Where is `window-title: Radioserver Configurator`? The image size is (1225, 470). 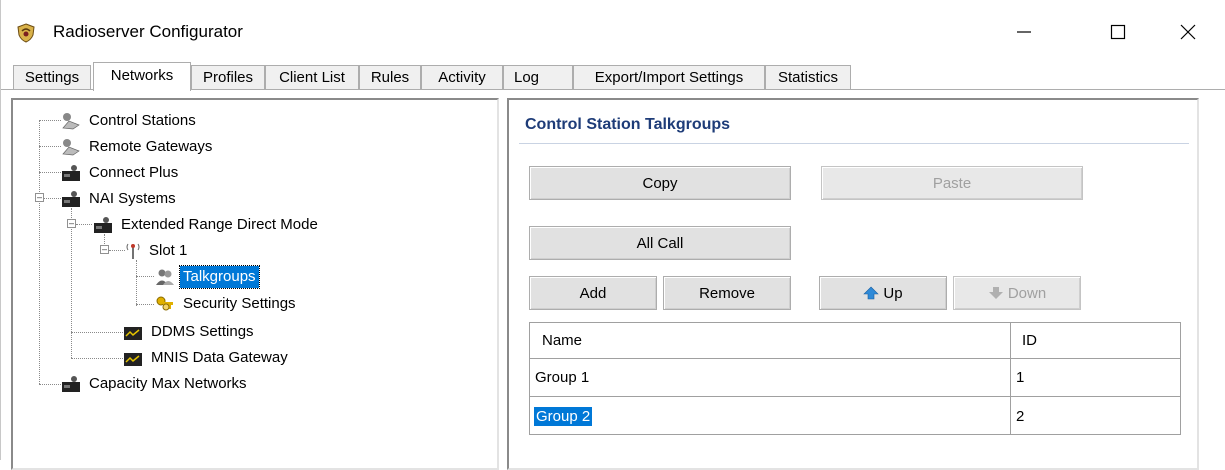 window-title: Radioserver Configurator is located at coordinates (148, 31).